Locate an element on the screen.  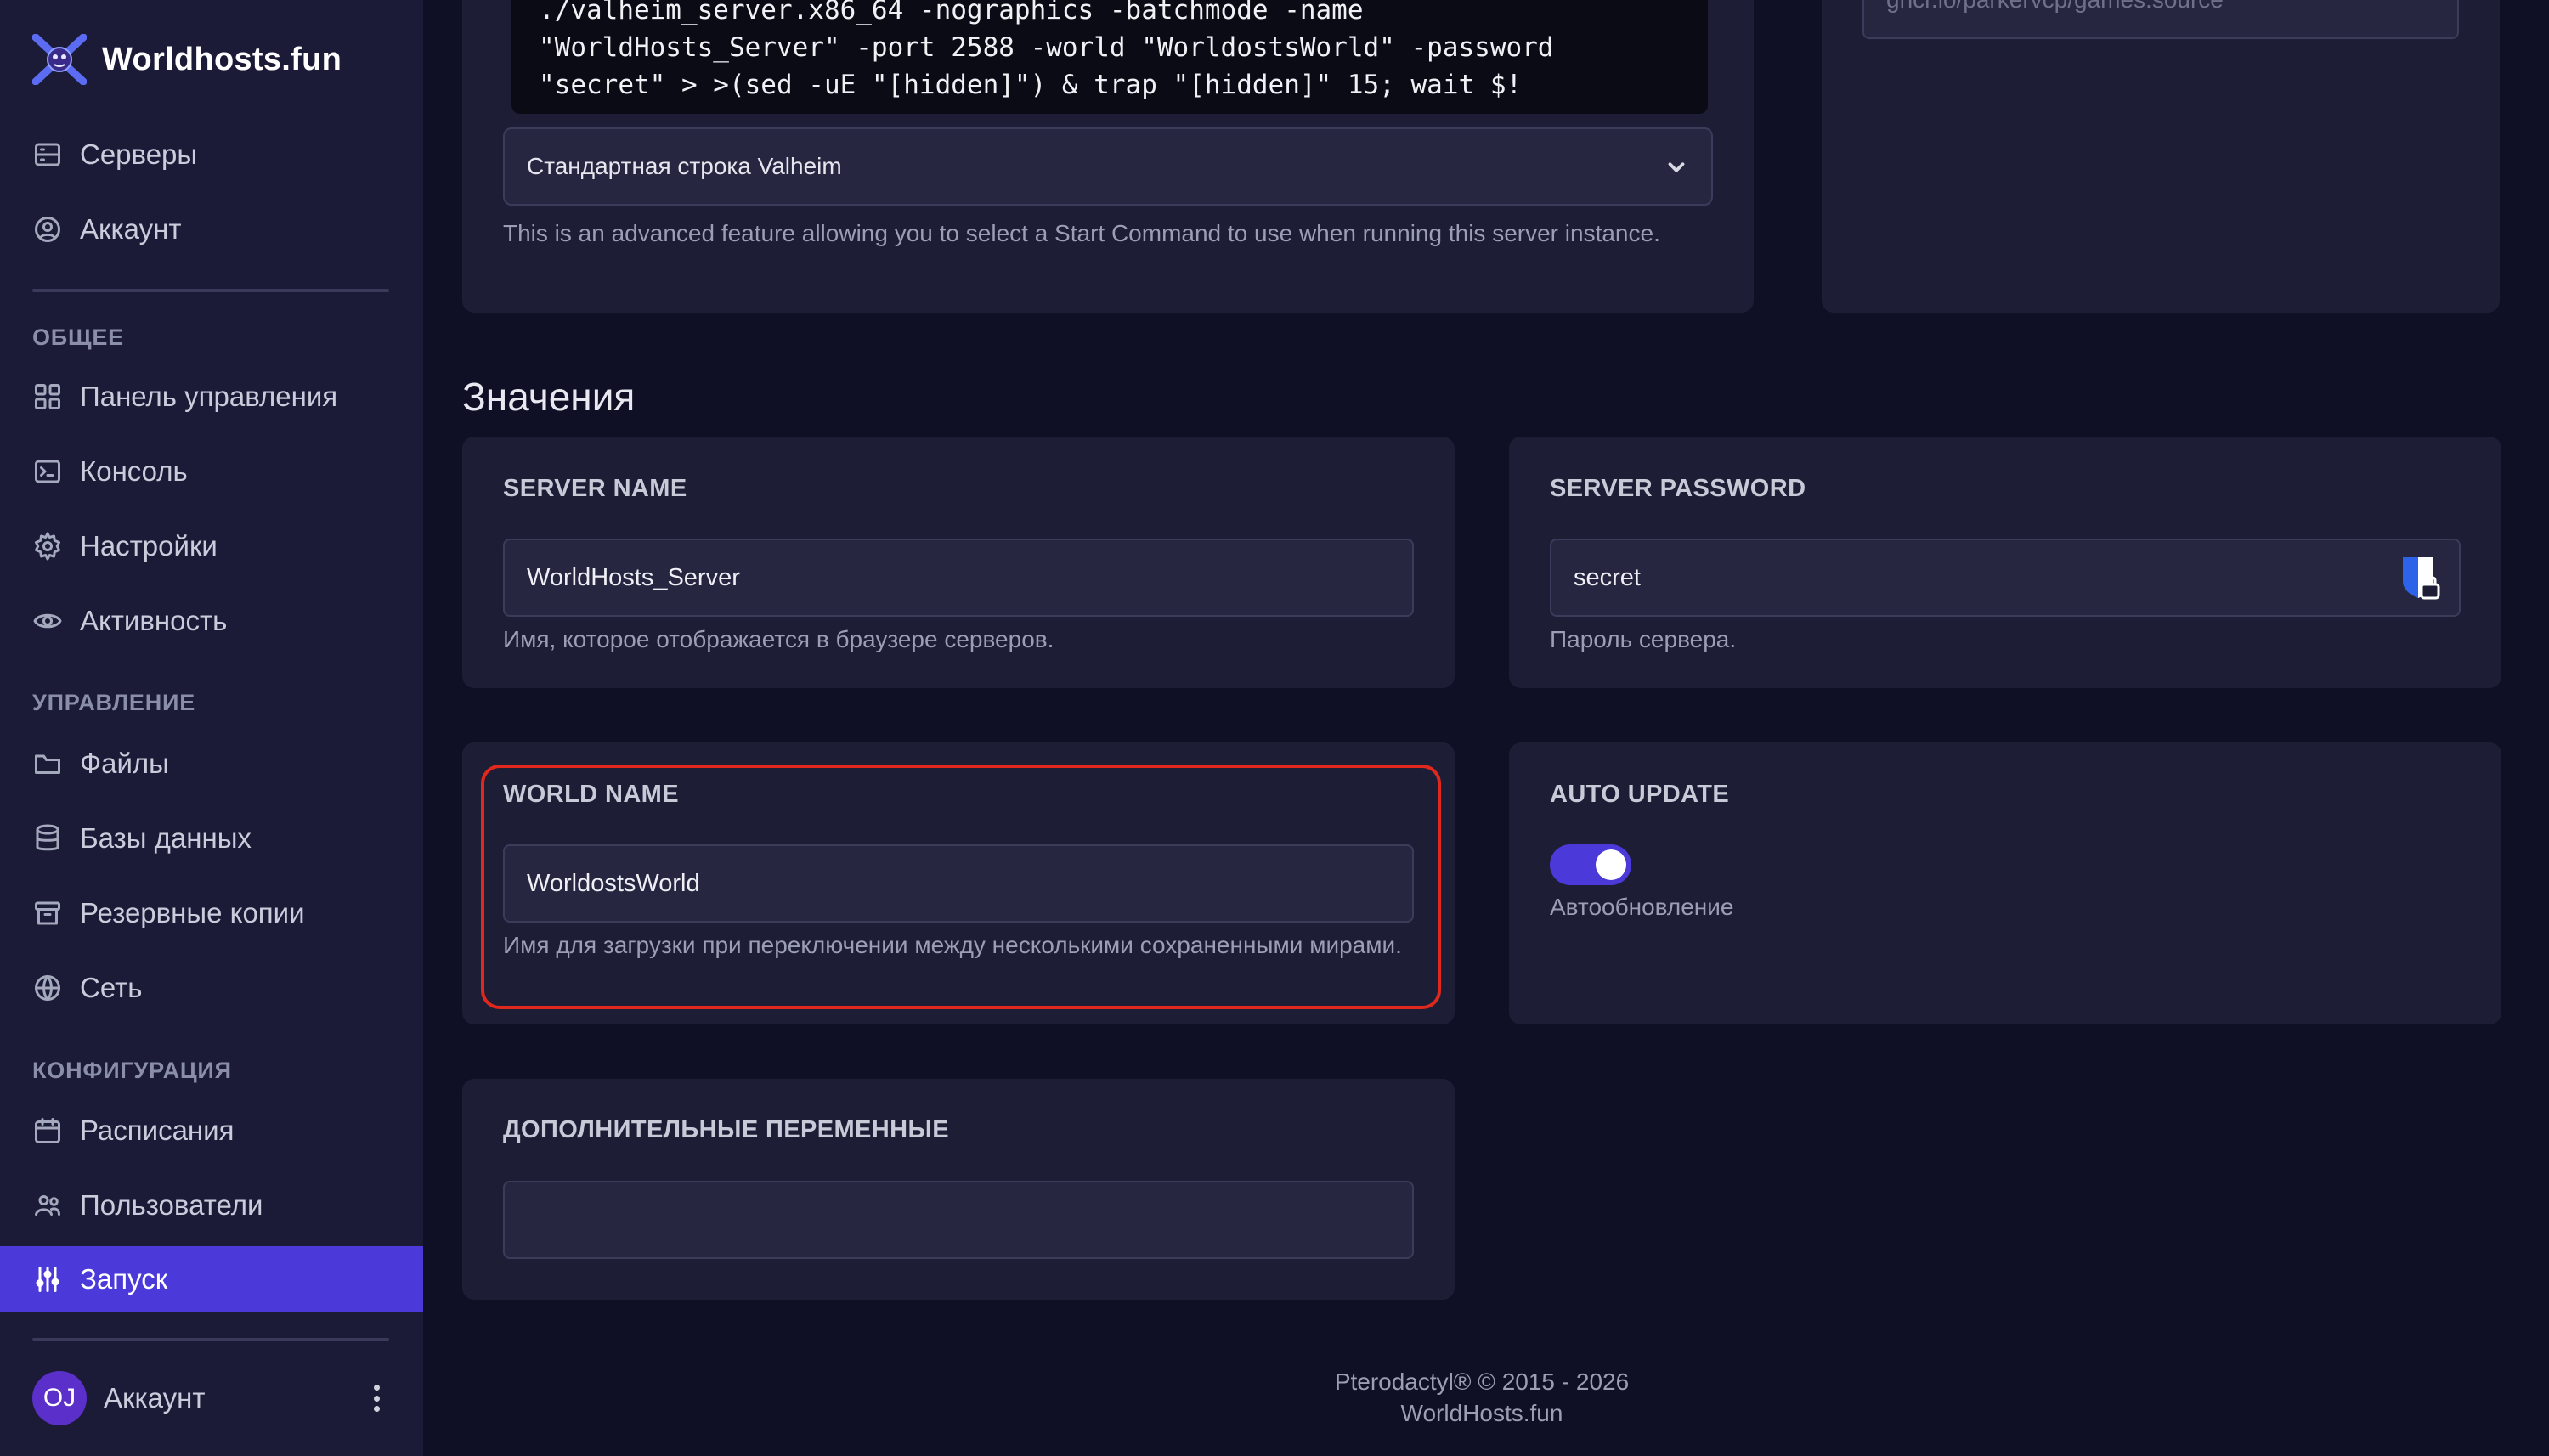
more-options-icon is located at coordinates (376, 1398).